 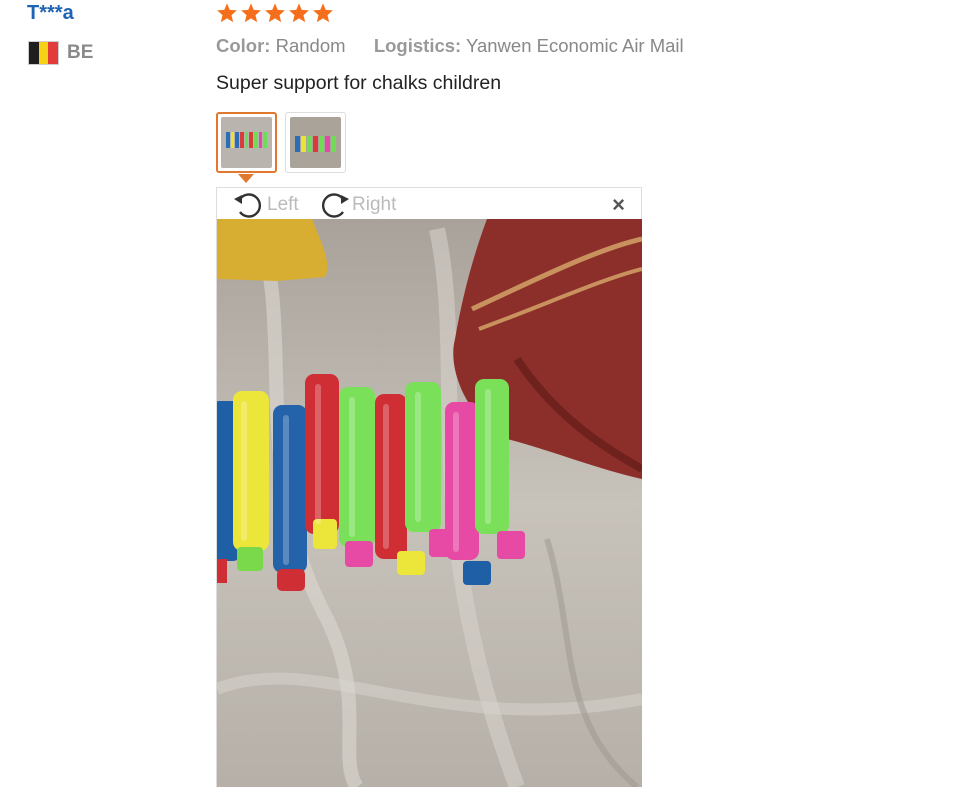 I want to click on rotate-right-button: Right, so click(x=356, y=205).